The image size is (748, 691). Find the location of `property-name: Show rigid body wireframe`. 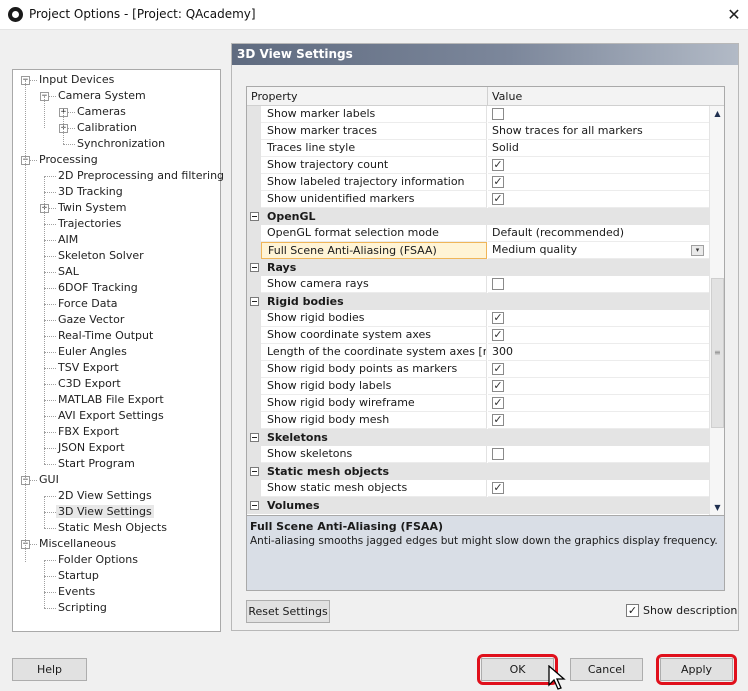

property-name: Show rigid body wireframe is located at coordinates (374, 403).